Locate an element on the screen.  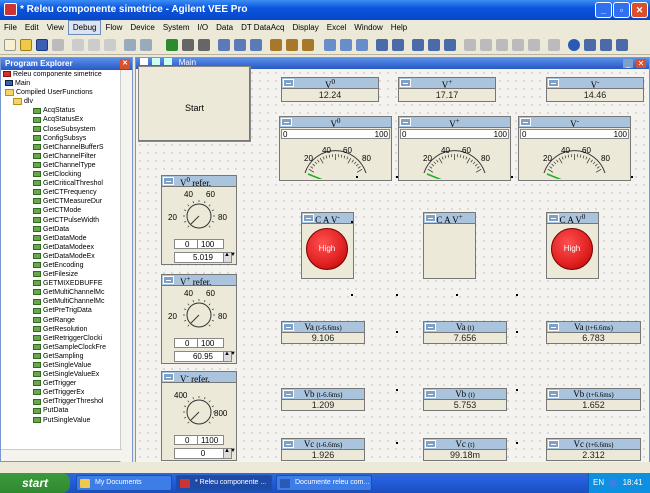
network-icon is located at coordinates (613, 482).